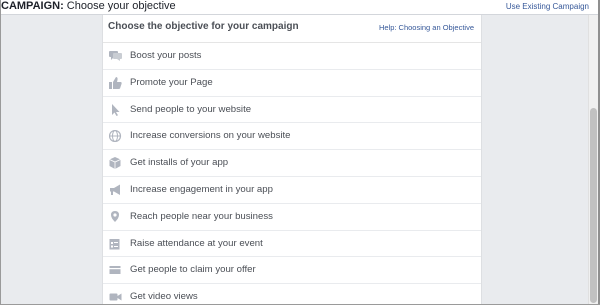 The image size is (600, 305). What do you see at coordinates (115, 163) in the screenshot?
I see `app-box-icon` at bounding box center [115, 163].